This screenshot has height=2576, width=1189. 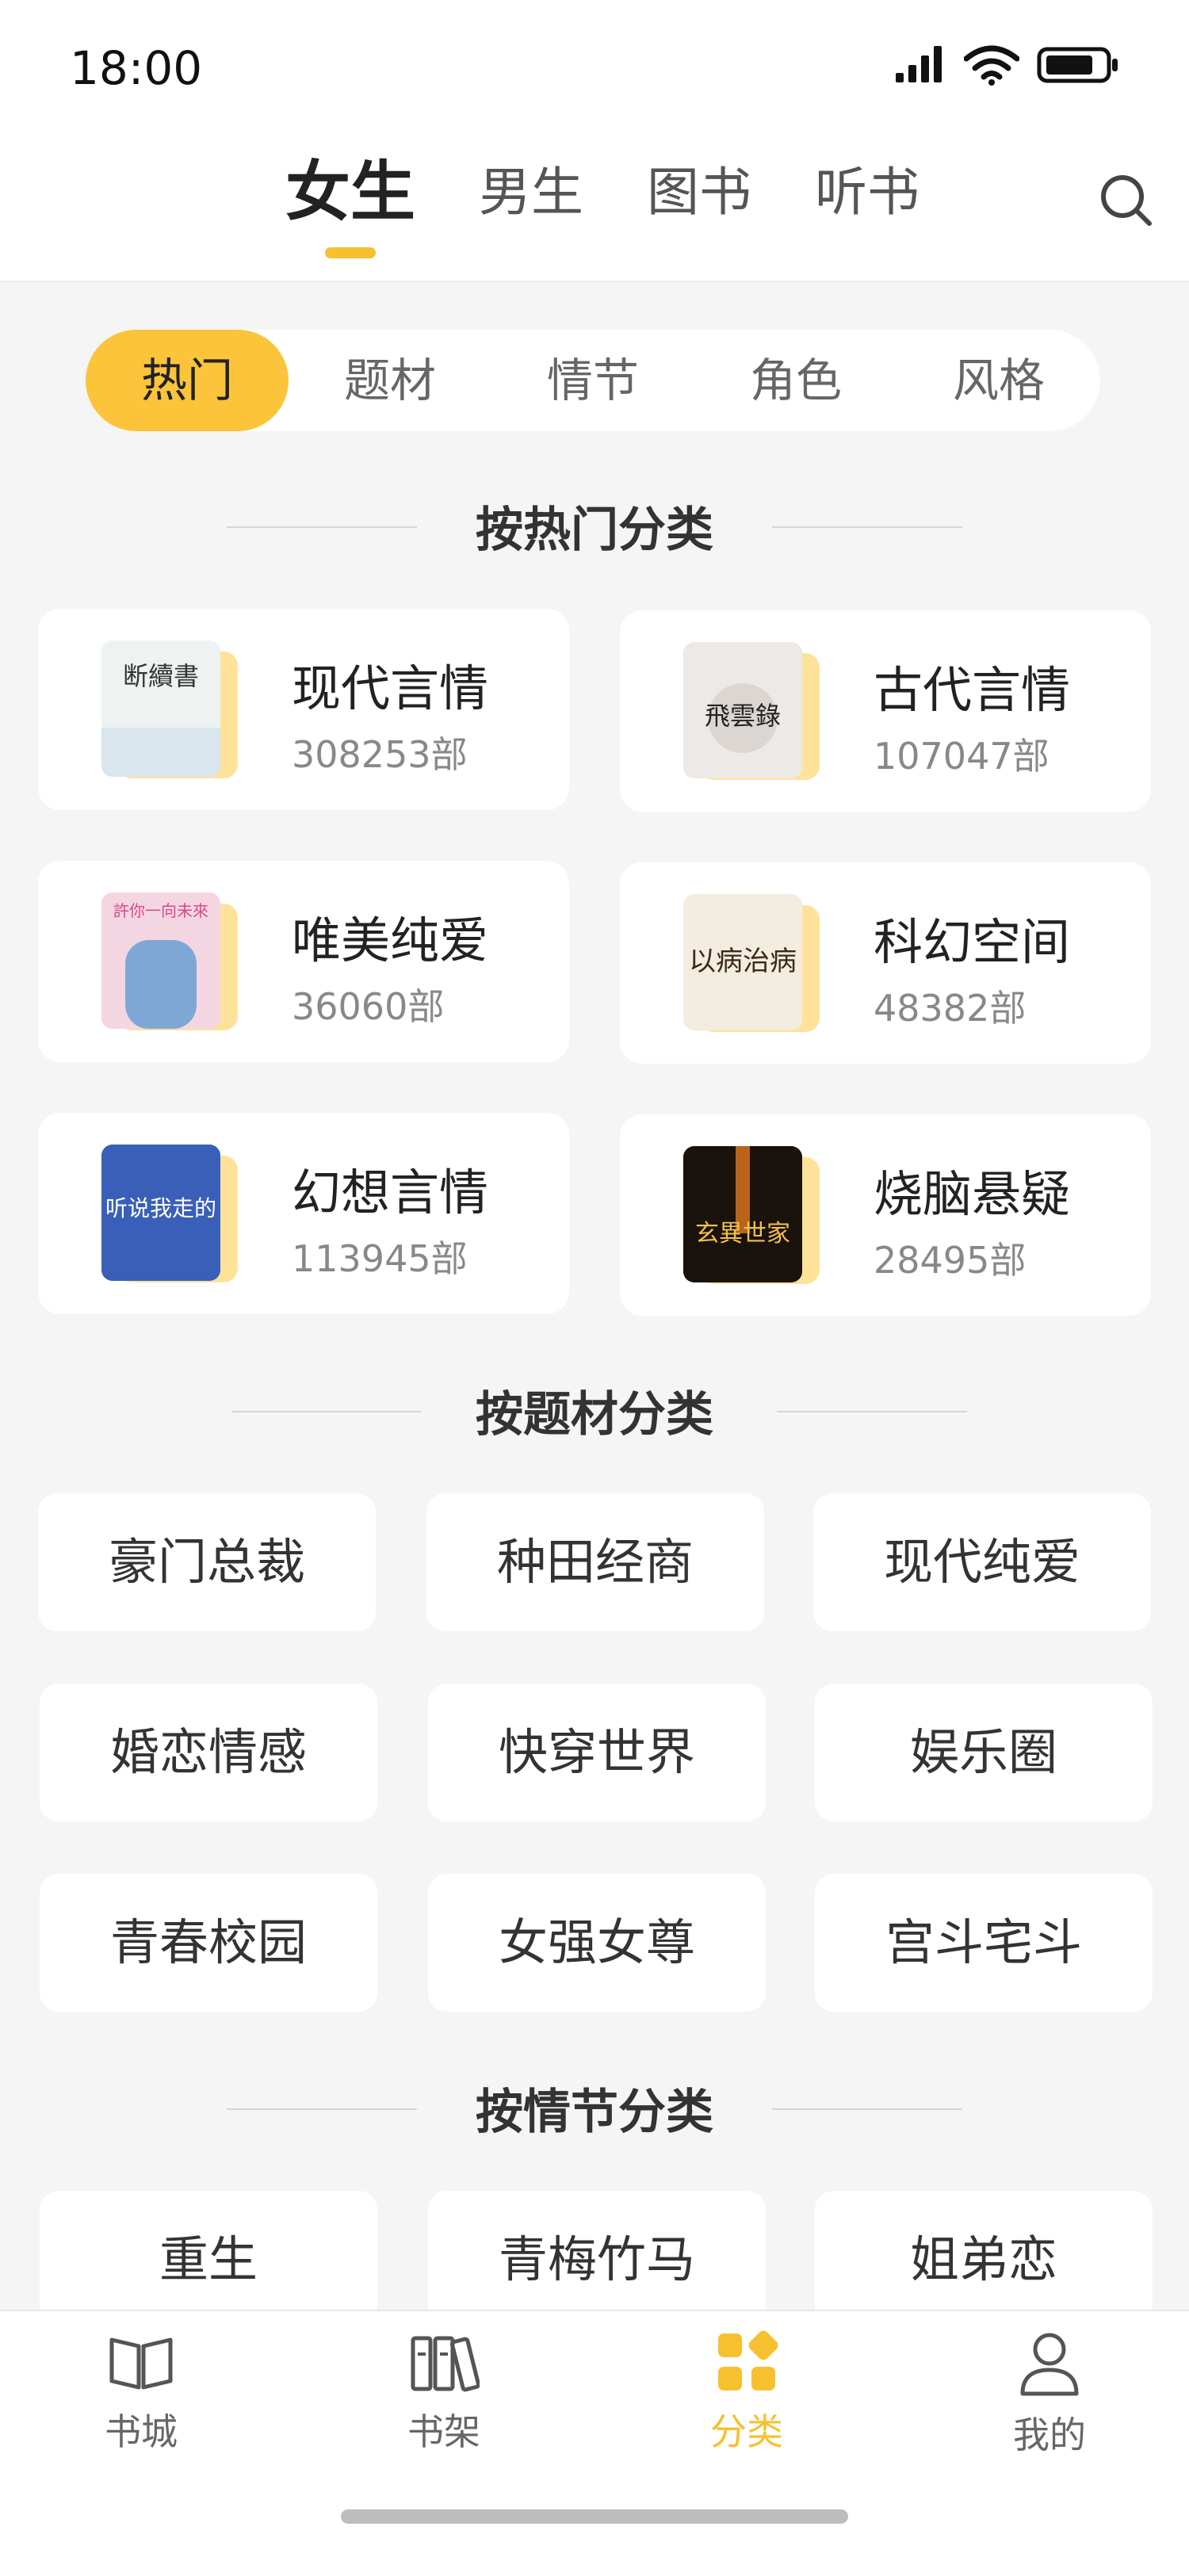 What do you see at coordinates (141, 2363) in the screenshot?
I see `book-open-icon` at bounding box center [141, 2363].